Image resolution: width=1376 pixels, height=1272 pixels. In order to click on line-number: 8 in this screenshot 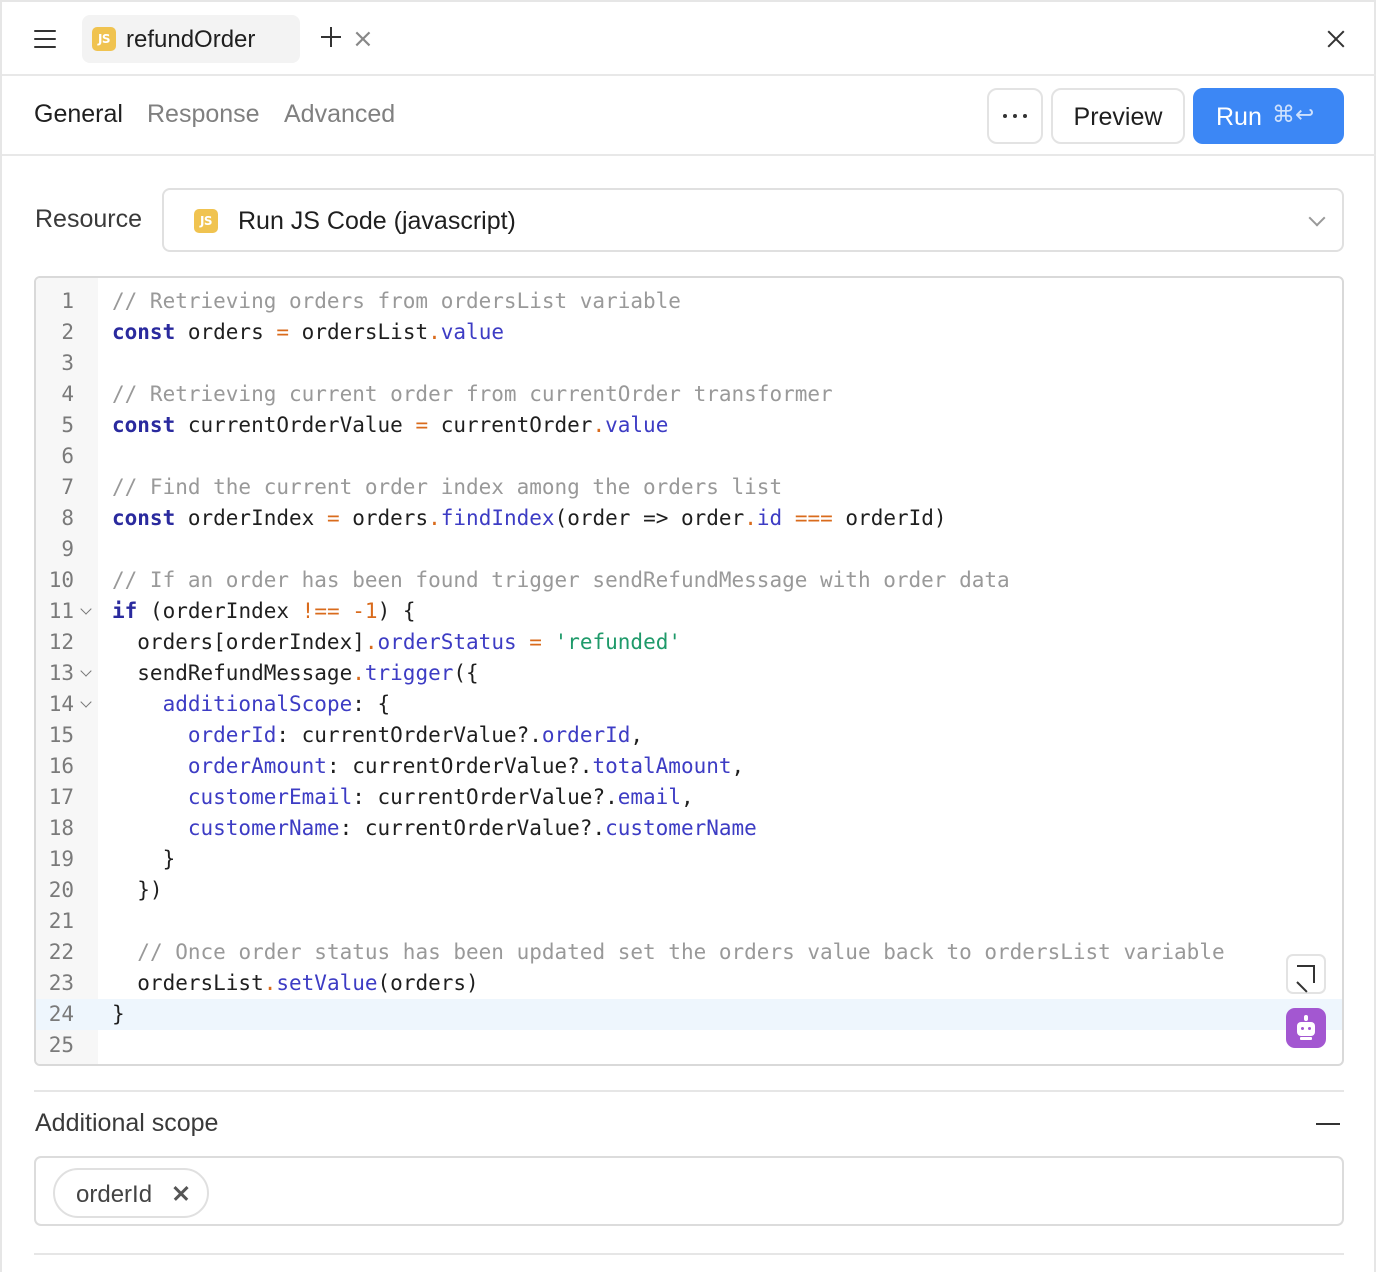, I will do `click(67, 518)`.